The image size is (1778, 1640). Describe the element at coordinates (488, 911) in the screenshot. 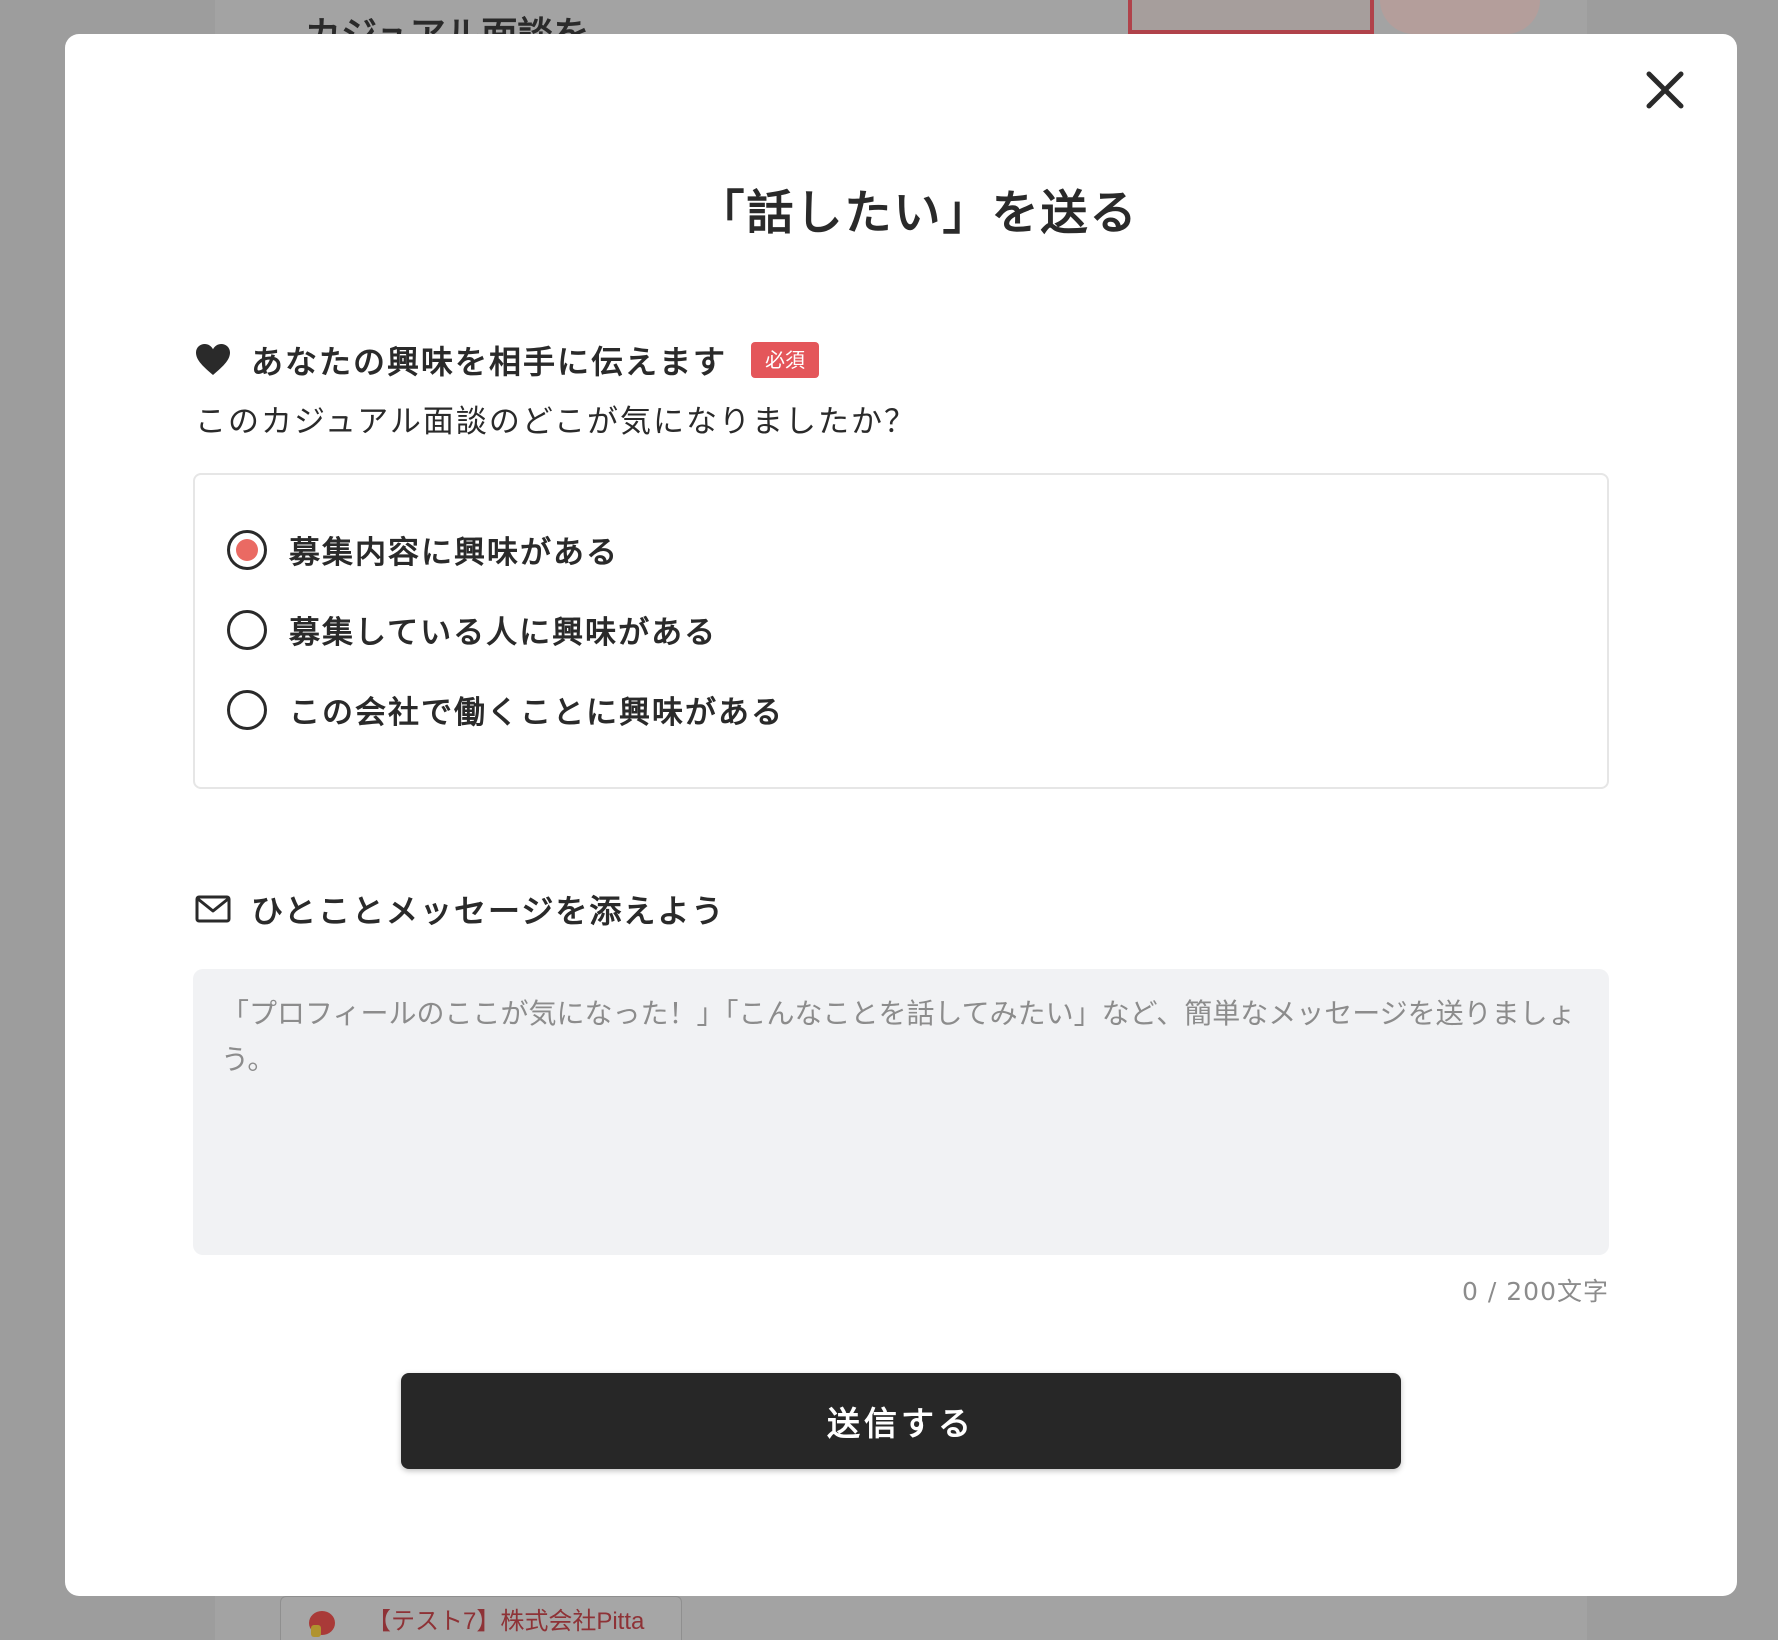

I see `message-label: ひとことメッセージを添えよう` at that location.